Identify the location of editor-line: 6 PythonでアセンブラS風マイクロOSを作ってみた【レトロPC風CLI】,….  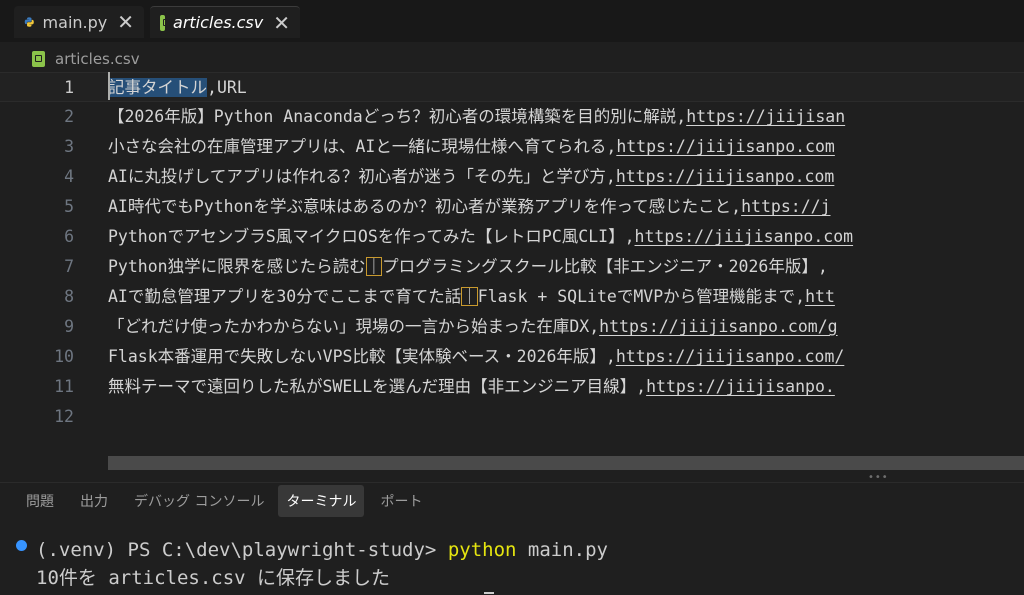
(512, 237).